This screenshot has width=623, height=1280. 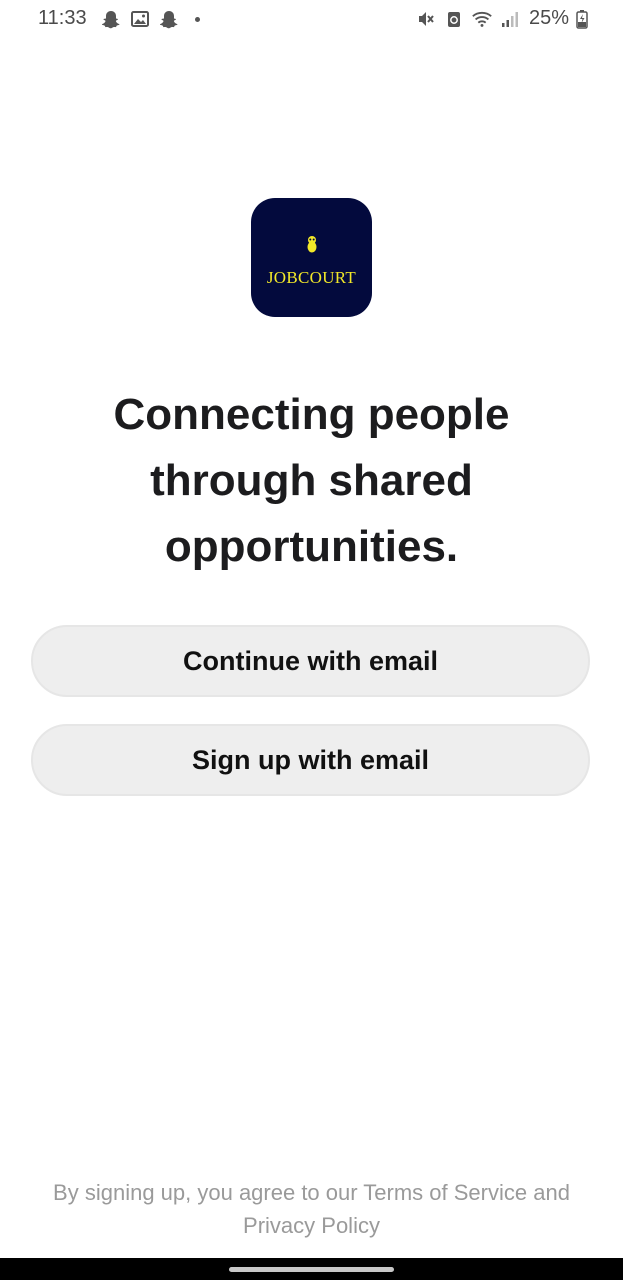 I want to click on terms-of-service-link: Terms of Service, so click(x=445, y=1192).